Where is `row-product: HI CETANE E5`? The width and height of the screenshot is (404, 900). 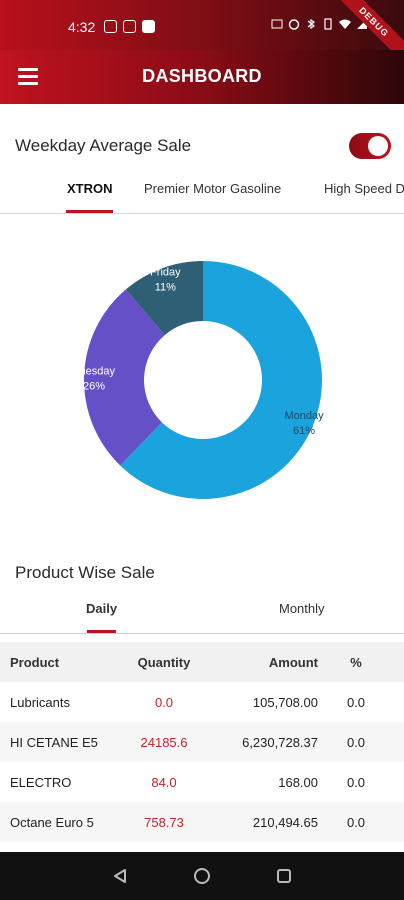
row-product: HI CETANE E5 is located at coordinates (54, 742).